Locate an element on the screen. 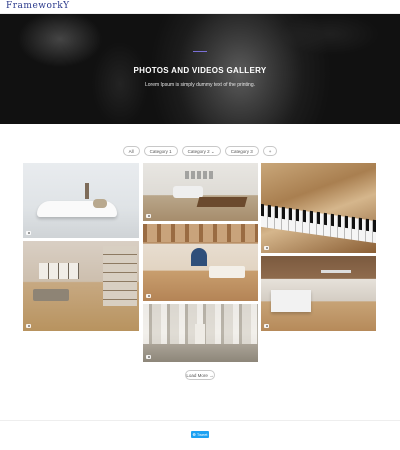 The height and width of the screenshot is (450, 400). gallery-filter-bar: All Category 1 Category 2 ⌄ Category 3 + is located at coordinates (200, 151).